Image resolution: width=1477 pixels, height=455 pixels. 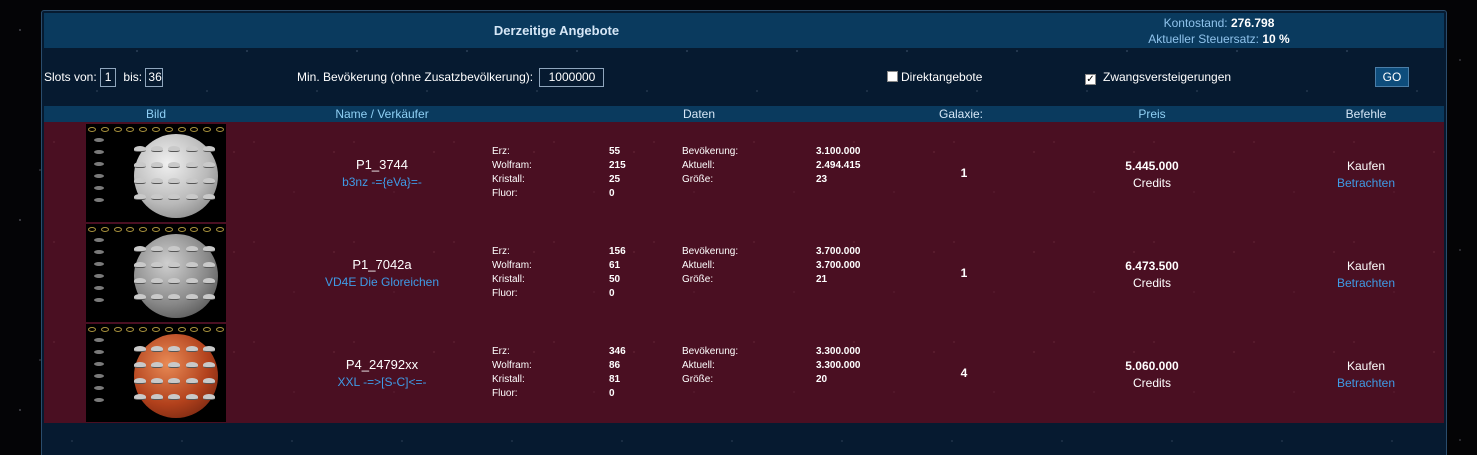 I want to click on tax-label: Aktueller Steuersatz:, so click(x=1203, y=39).